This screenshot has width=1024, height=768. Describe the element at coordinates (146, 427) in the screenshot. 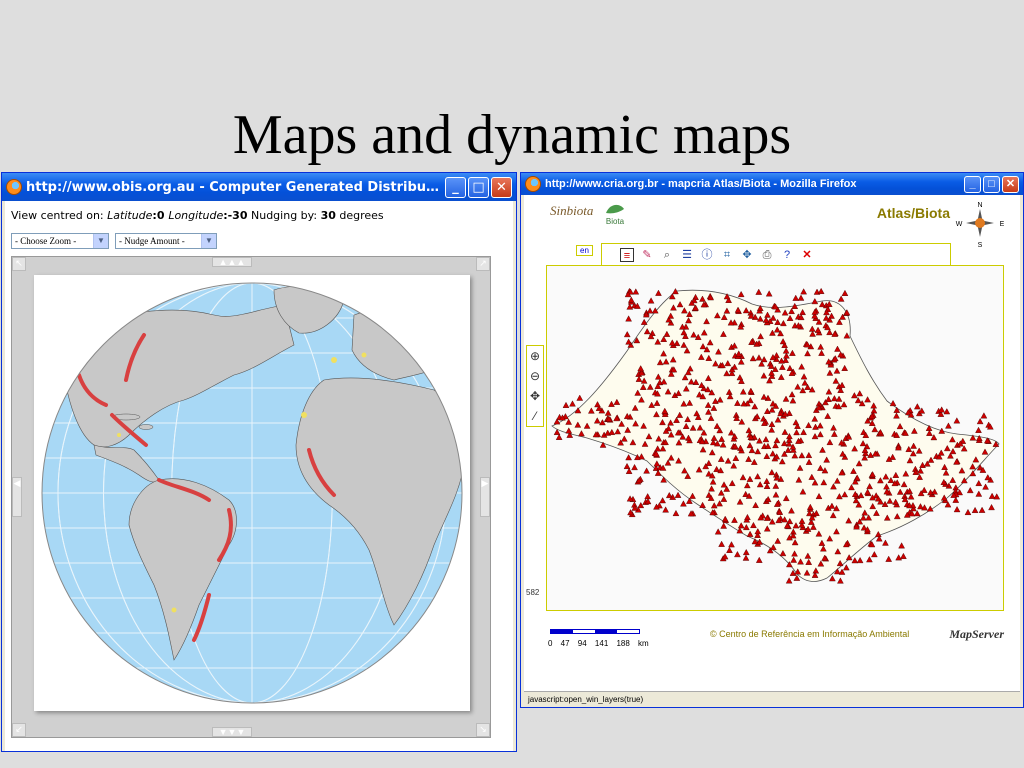

I see `hispaniola` at that location.